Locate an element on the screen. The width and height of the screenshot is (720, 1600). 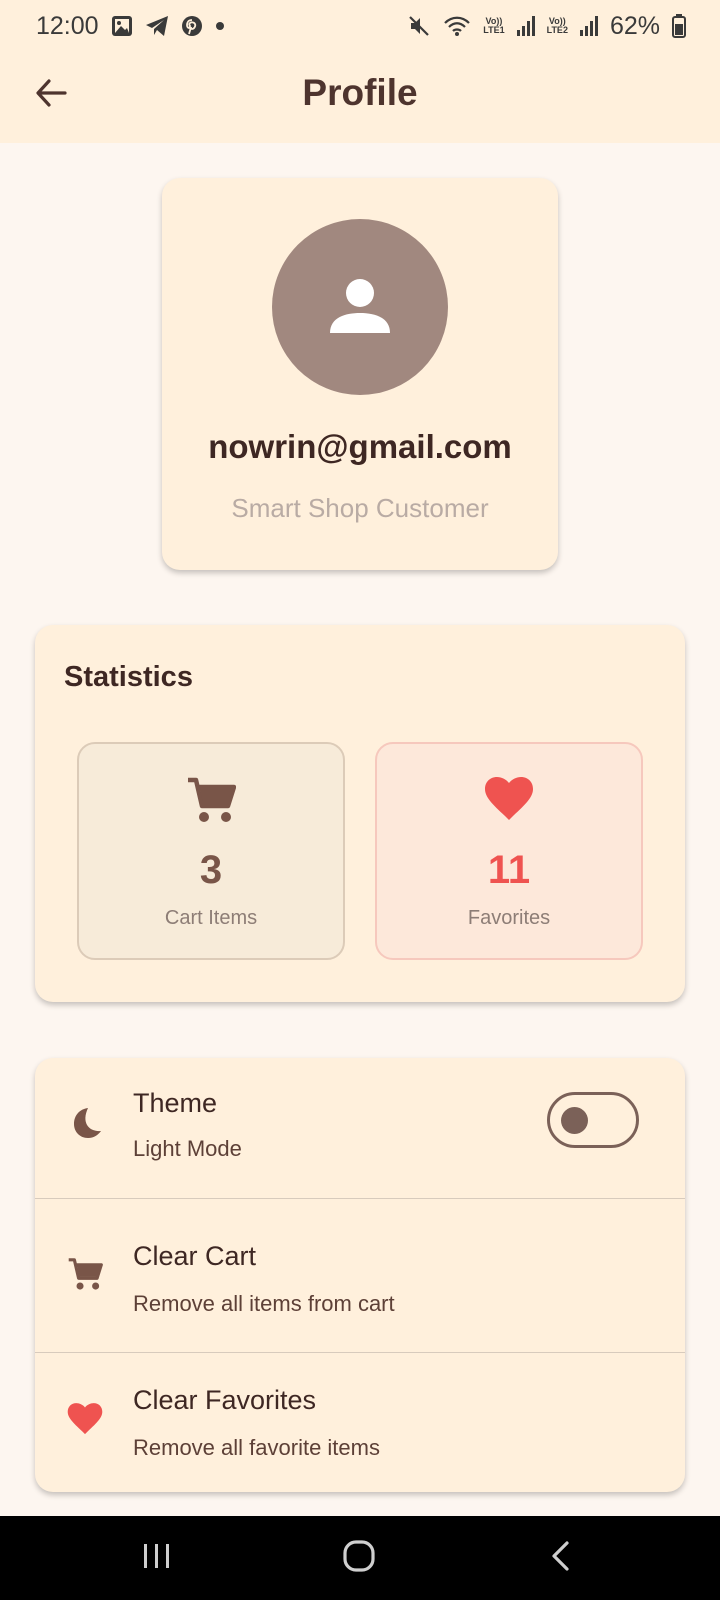
theme-toggle is located at coordinates (593, 1120).